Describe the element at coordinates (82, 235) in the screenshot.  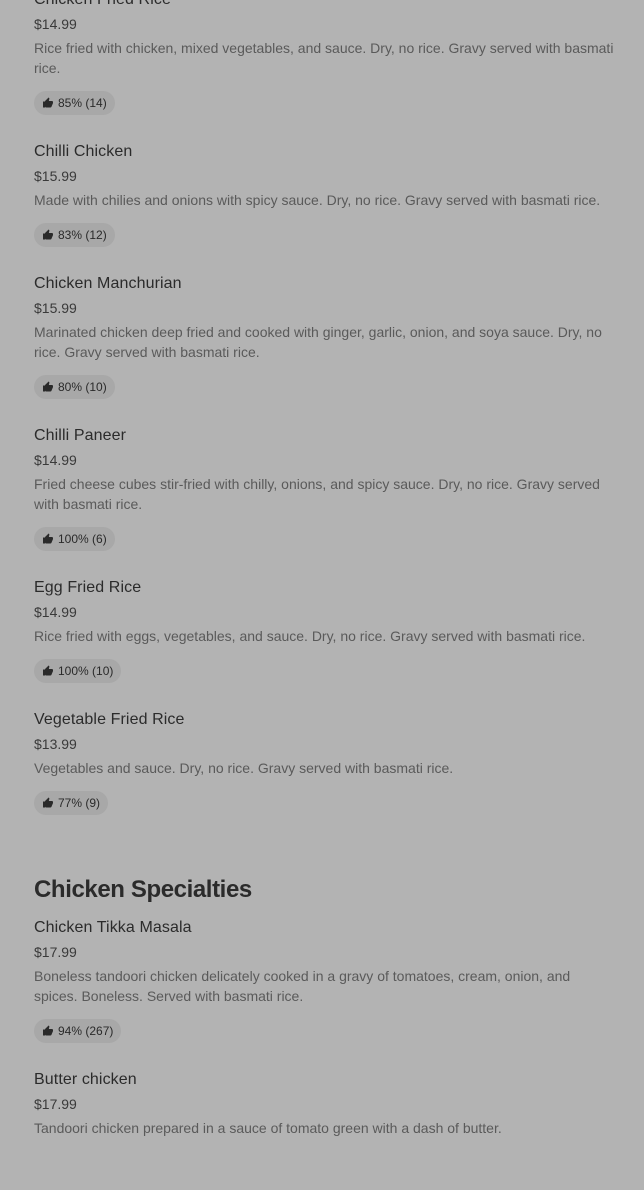
I see `rating-text: 83% (12)` at that location.